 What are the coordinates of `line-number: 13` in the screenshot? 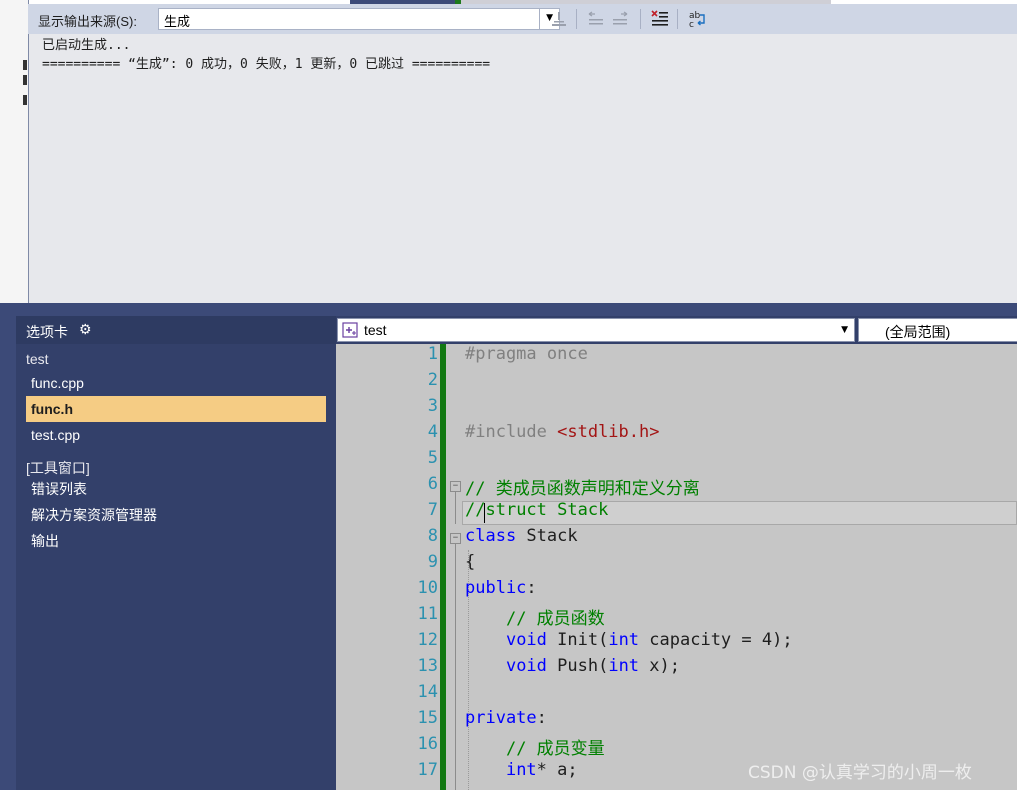 It's located at (427, 666).